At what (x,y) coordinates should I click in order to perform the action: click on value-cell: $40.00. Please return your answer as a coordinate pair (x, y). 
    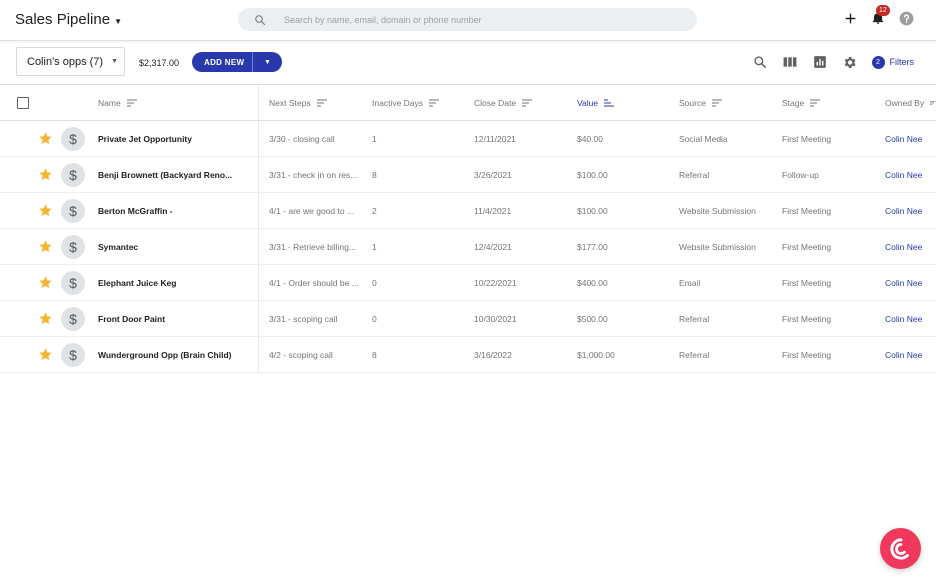
    Looking at the image, I should click on (590, 138).